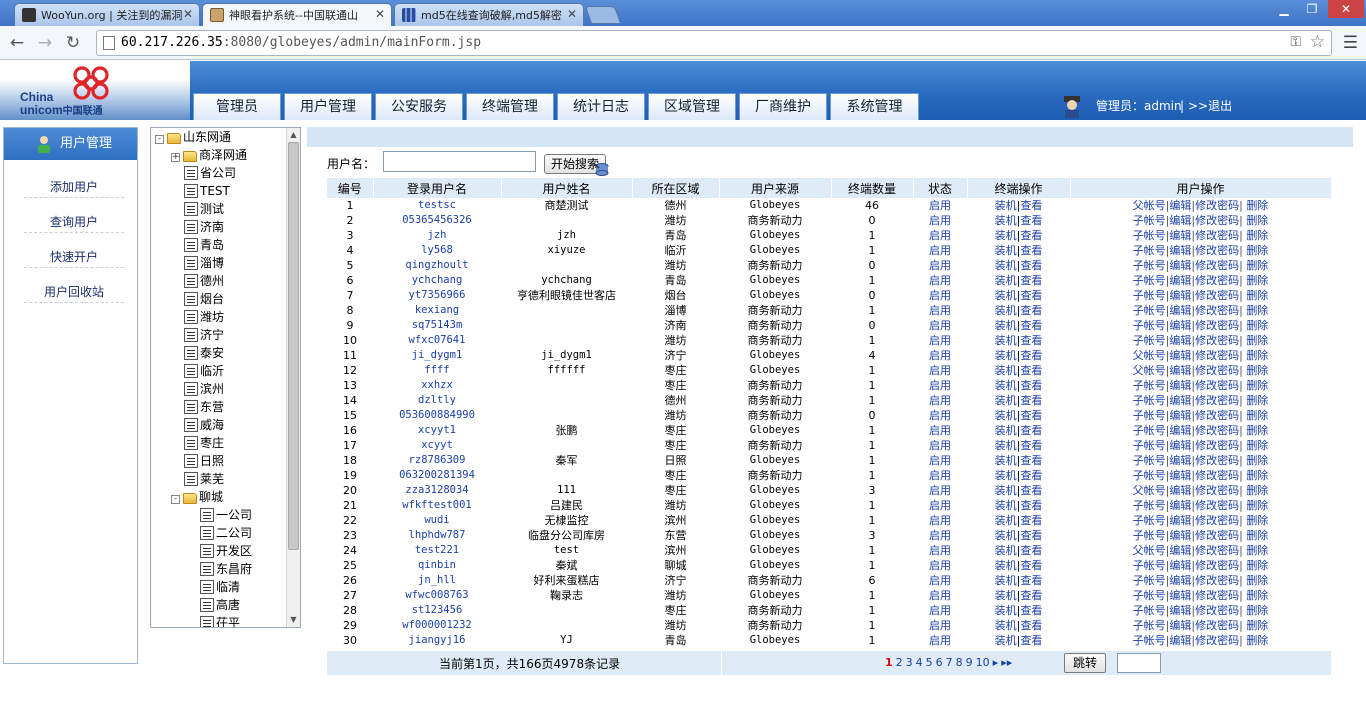  Describe the element at coordinates (73, 43) in the screenshot. I see `reload-icon: ↻` at that location.